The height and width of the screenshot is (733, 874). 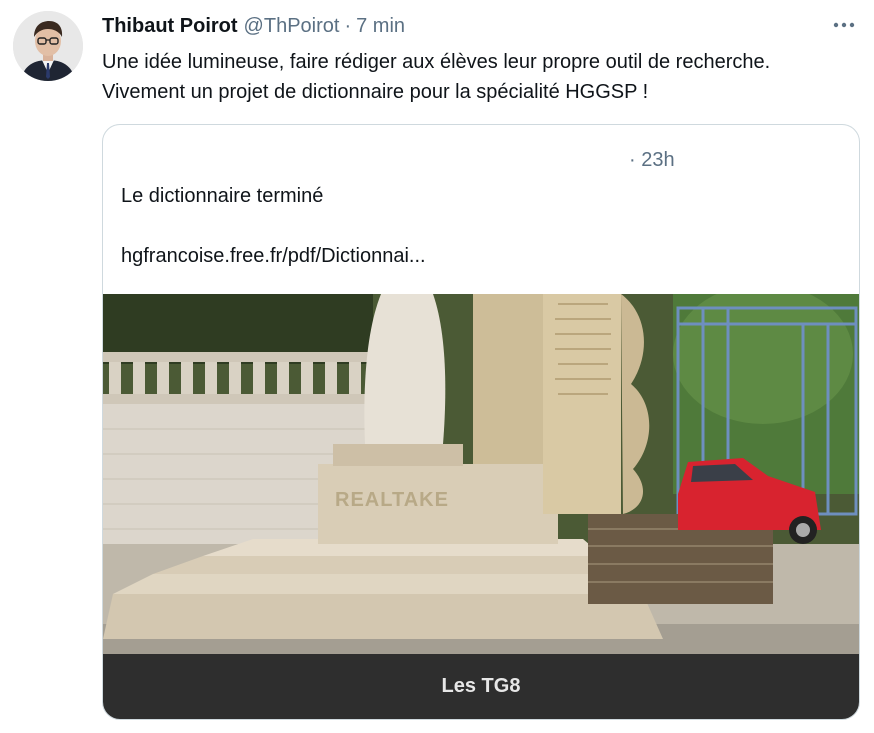 What do you see at coordinates (380, 26) in the screenshot?
I see `tweet-timestamp: 7 min` at bounding box center [380, 26].